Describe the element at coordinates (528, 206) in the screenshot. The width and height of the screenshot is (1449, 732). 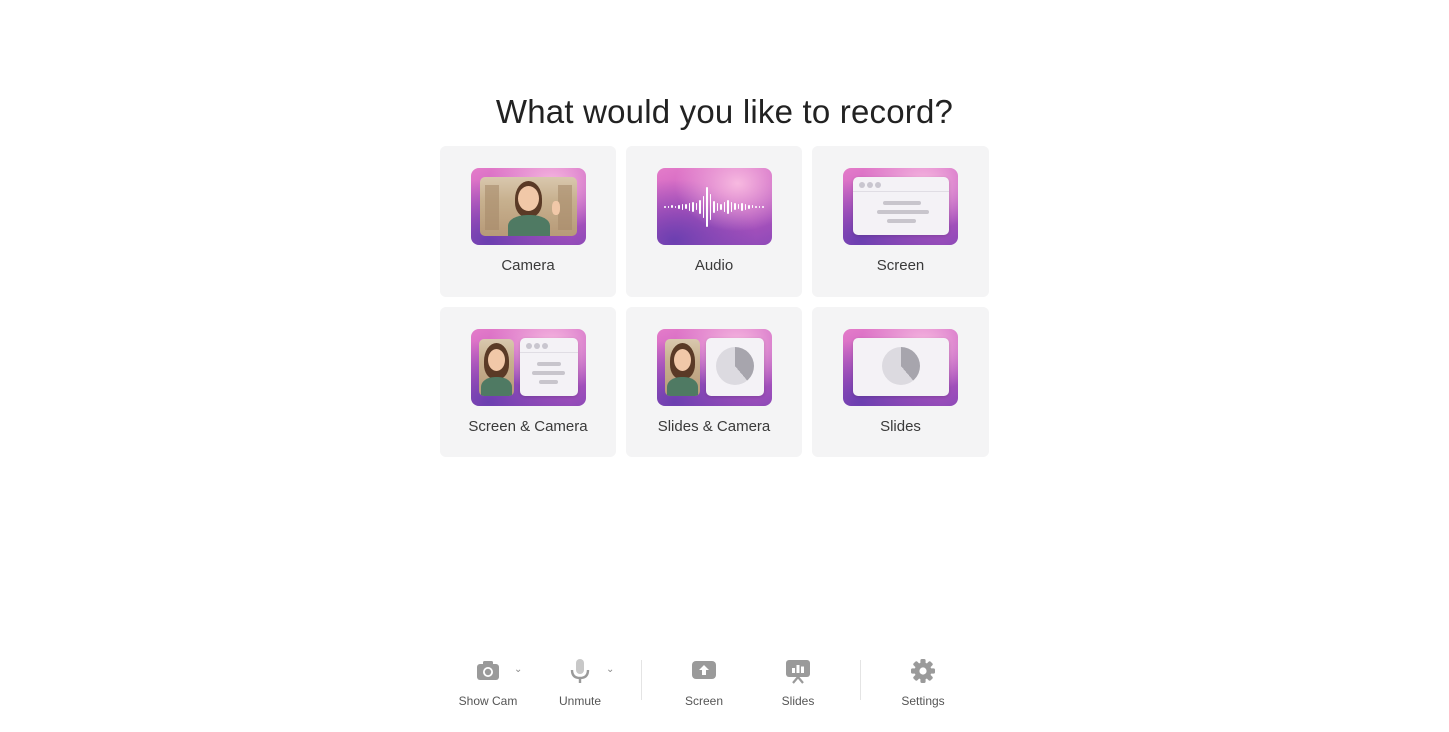
I see `camera-preview-icon` at that location.